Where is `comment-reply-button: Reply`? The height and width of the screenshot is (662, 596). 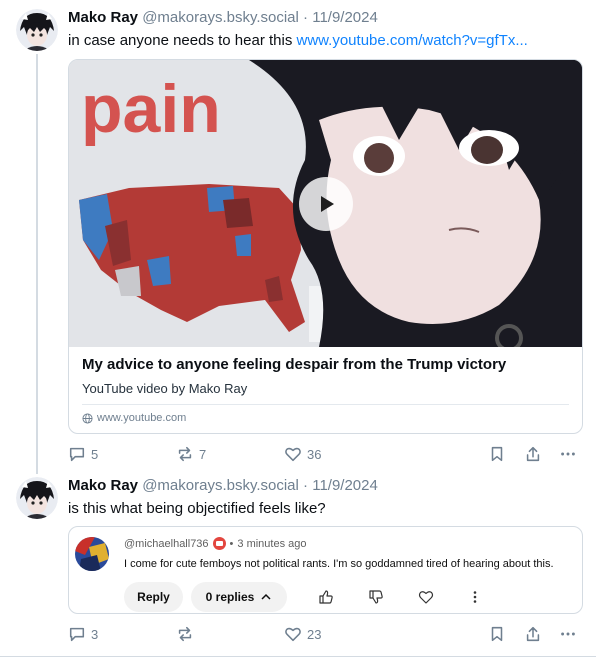
comment-reply-button: Reply is located at coordinates (153, 597).